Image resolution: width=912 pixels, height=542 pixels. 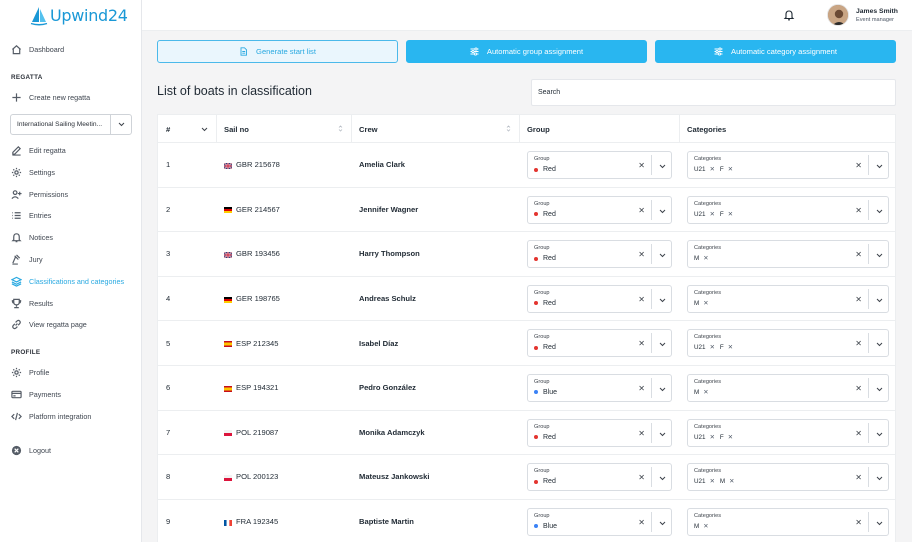 I want to click on sidebar-item-profile: Profile, so click(x=70, y=373).